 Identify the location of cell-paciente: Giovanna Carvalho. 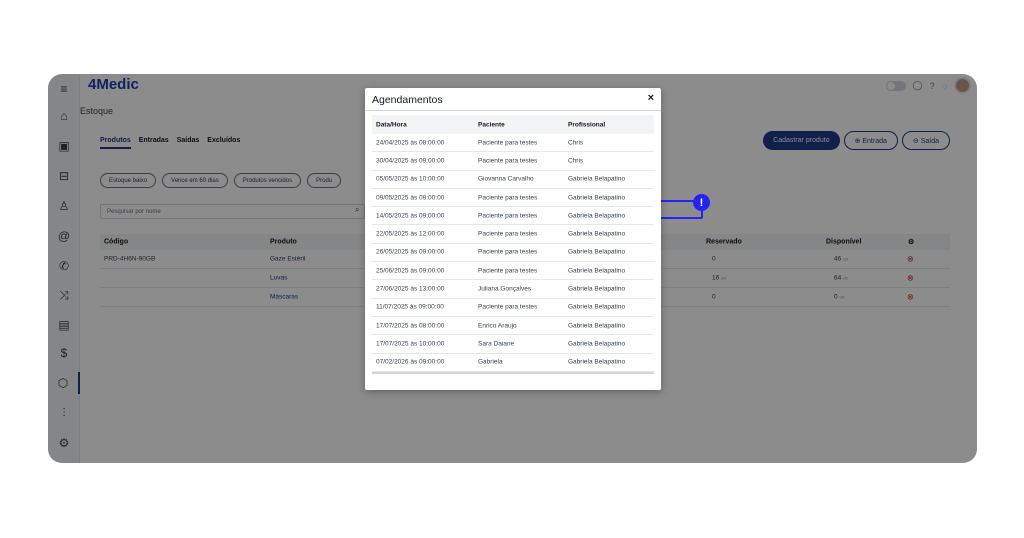
(506, 179).